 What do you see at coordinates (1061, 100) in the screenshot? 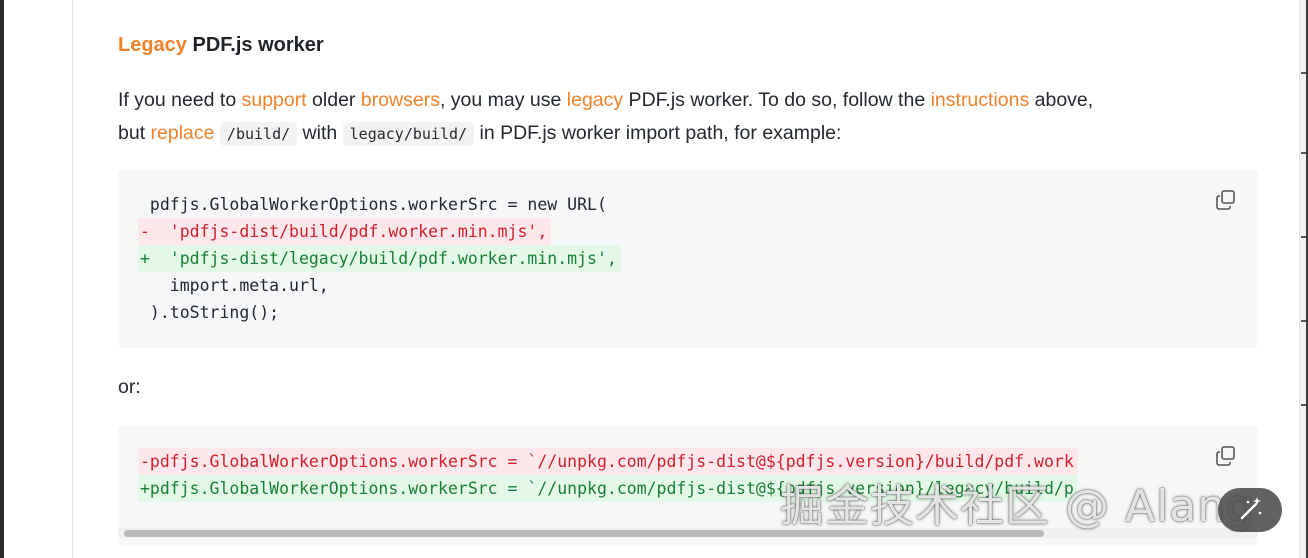
I see `text: above,` at bounding box center [1061, 100].